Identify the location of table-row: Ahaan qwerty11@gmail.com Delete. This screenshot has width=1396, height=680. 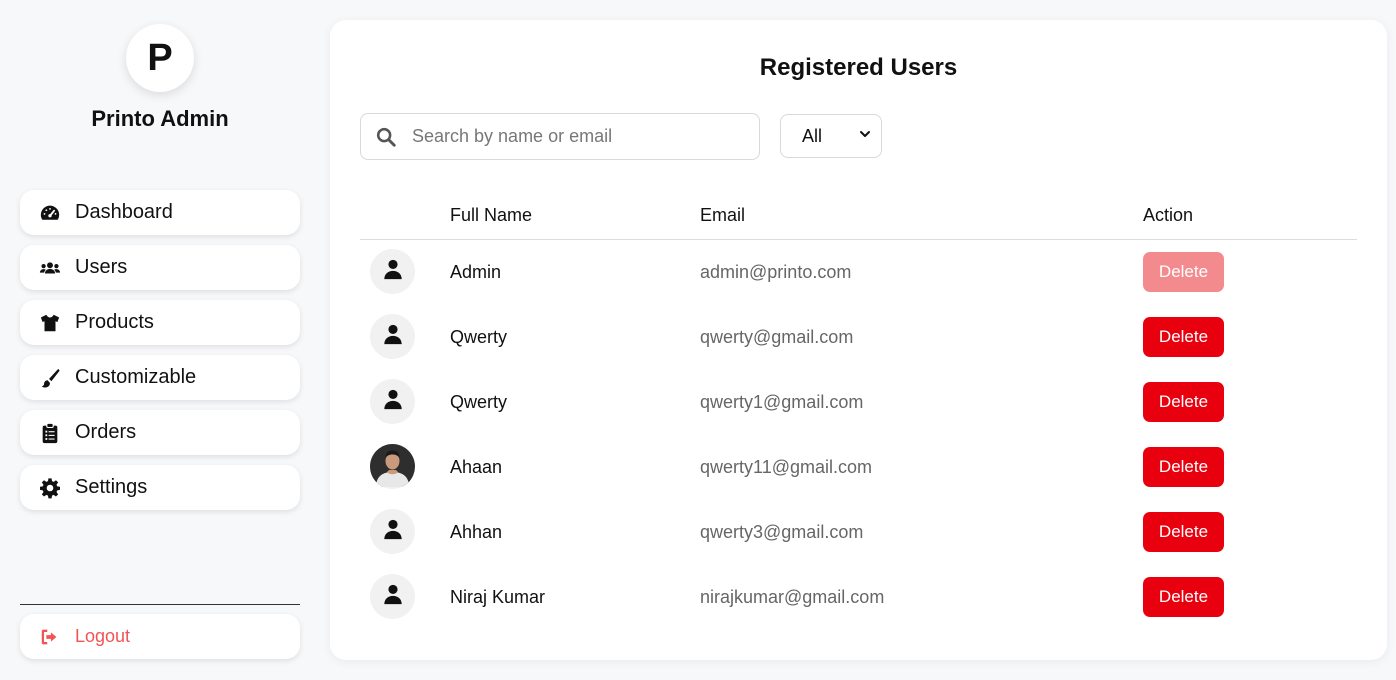
(858, 467).